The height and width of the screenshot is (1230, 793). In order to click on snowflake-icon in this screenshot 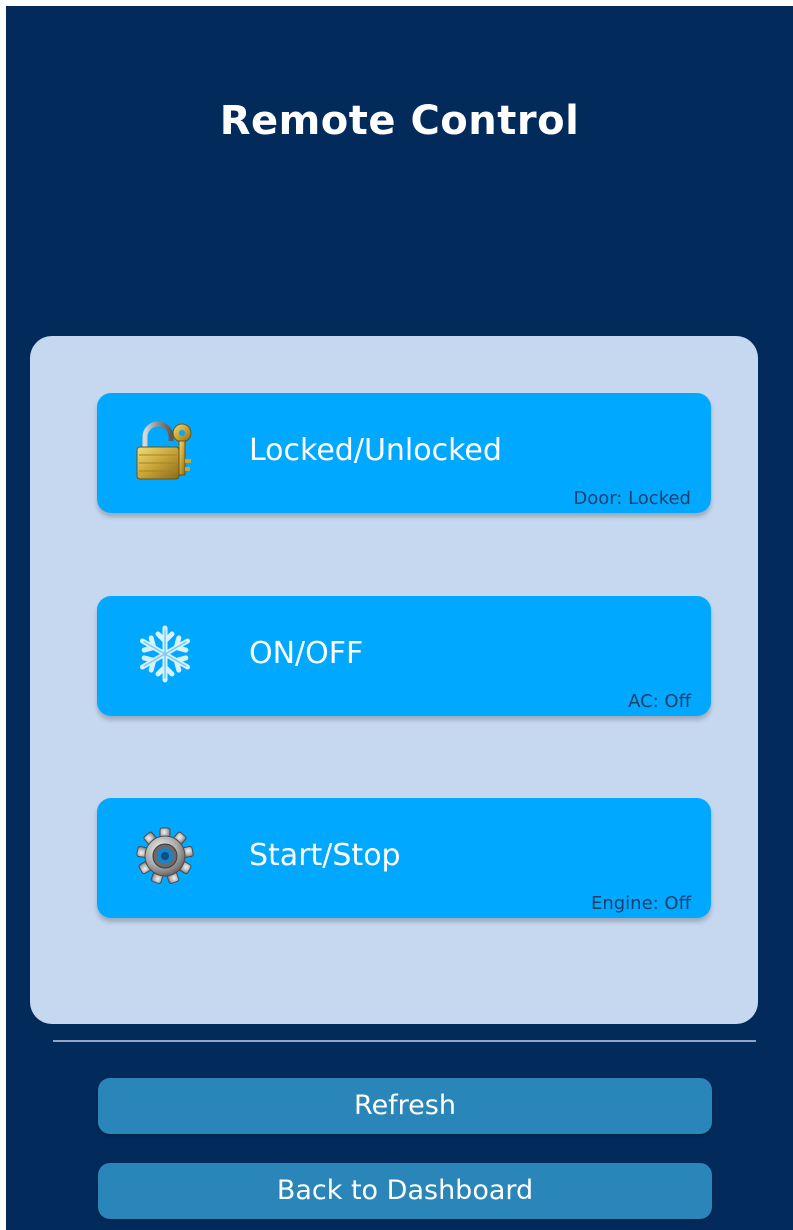, I will do `click(165, 654)`.